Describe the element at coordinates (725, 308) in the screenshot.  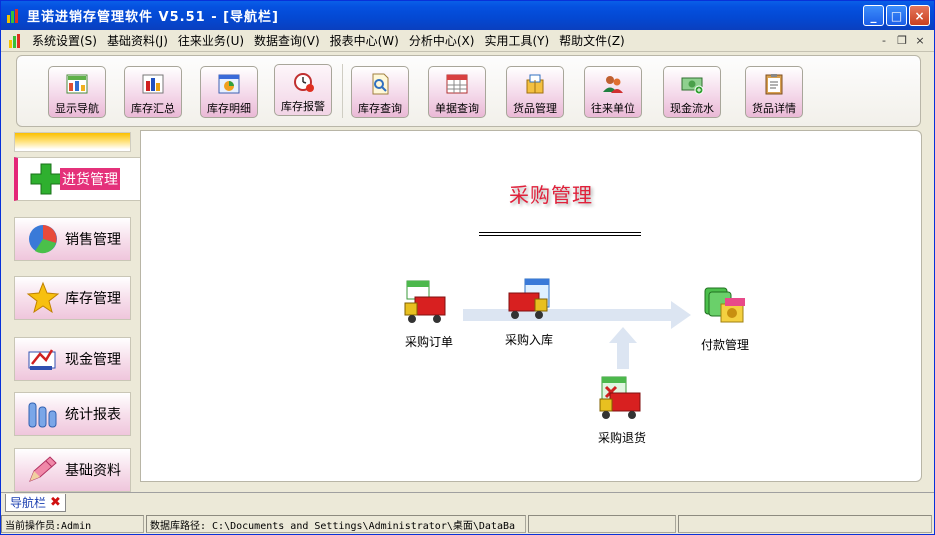
I see `payment-cash-icon` at that location.